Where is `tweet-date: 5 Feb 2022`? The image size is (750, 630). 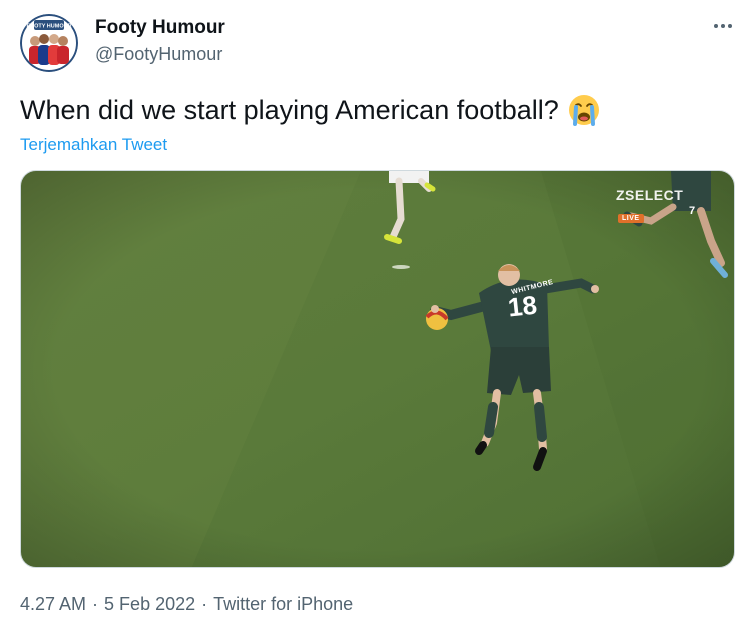
tweet-date: 5 Feb 2022 is located at coordinates (149, 604).